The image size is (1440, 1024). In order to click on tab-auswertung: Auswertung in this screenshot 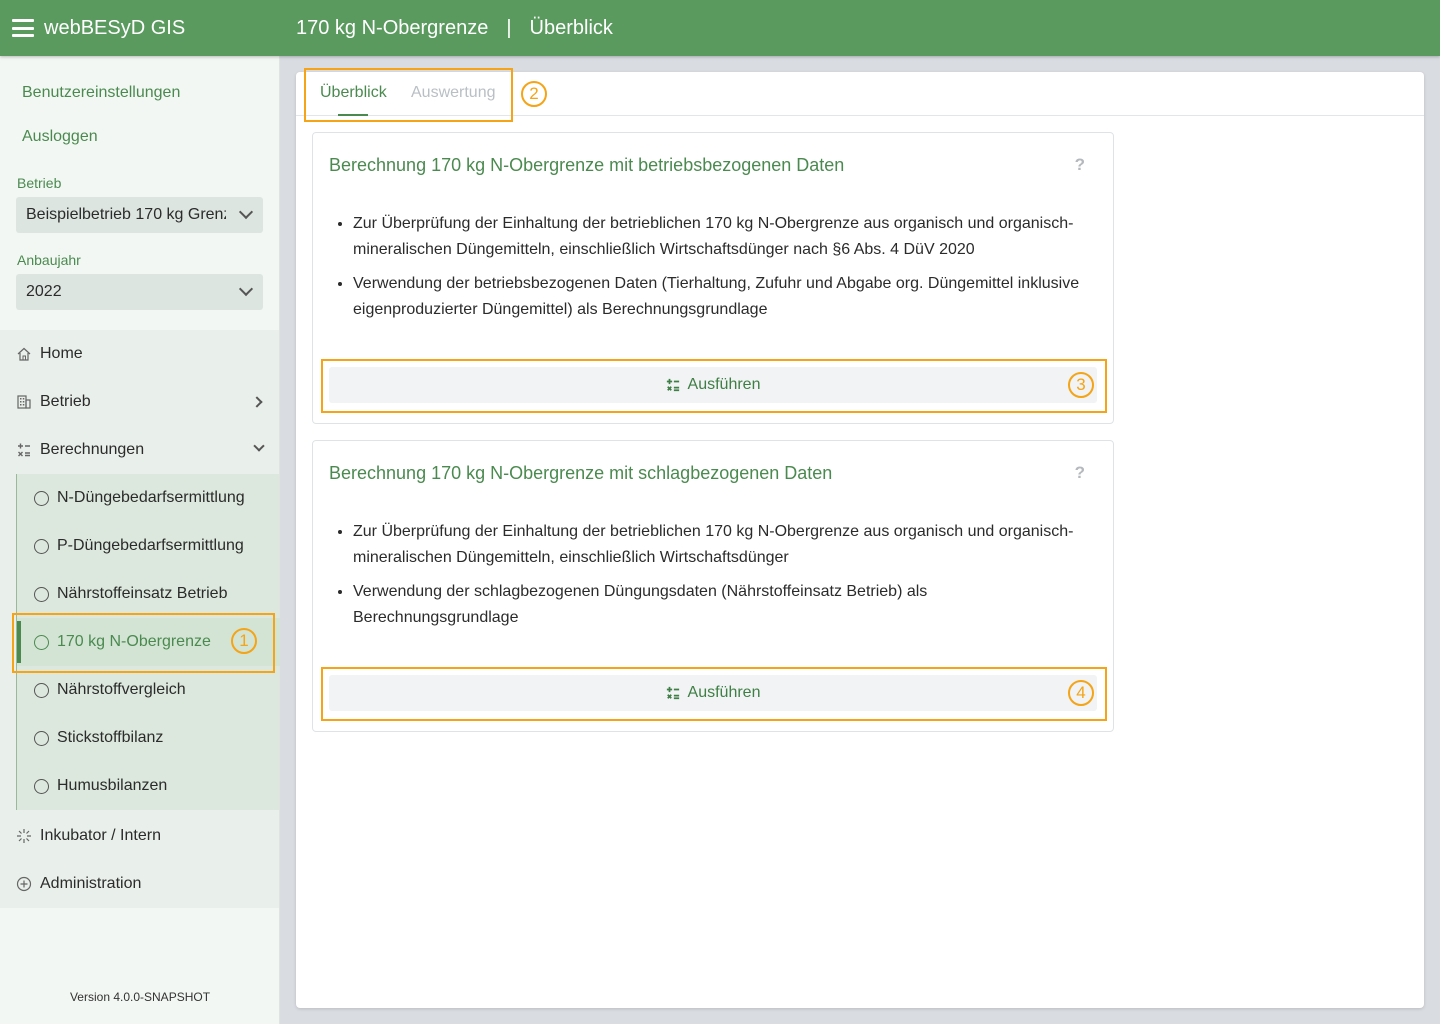, I will do `click(453, 93)`.